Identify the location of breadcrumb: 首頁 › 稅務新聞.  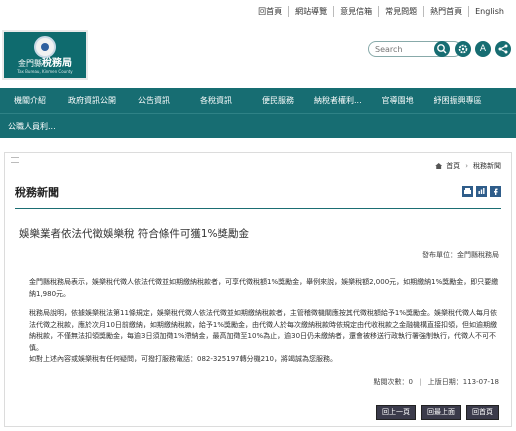
(468, 166).